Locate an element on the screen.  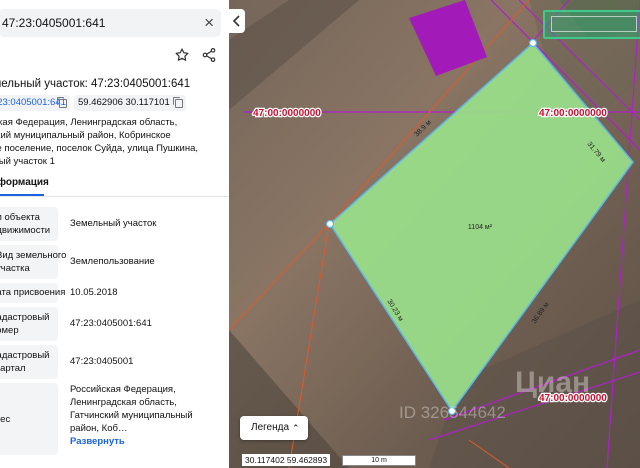
property-row: Дата присвоения 10.05.2018 is located at coordinates (114, 293).